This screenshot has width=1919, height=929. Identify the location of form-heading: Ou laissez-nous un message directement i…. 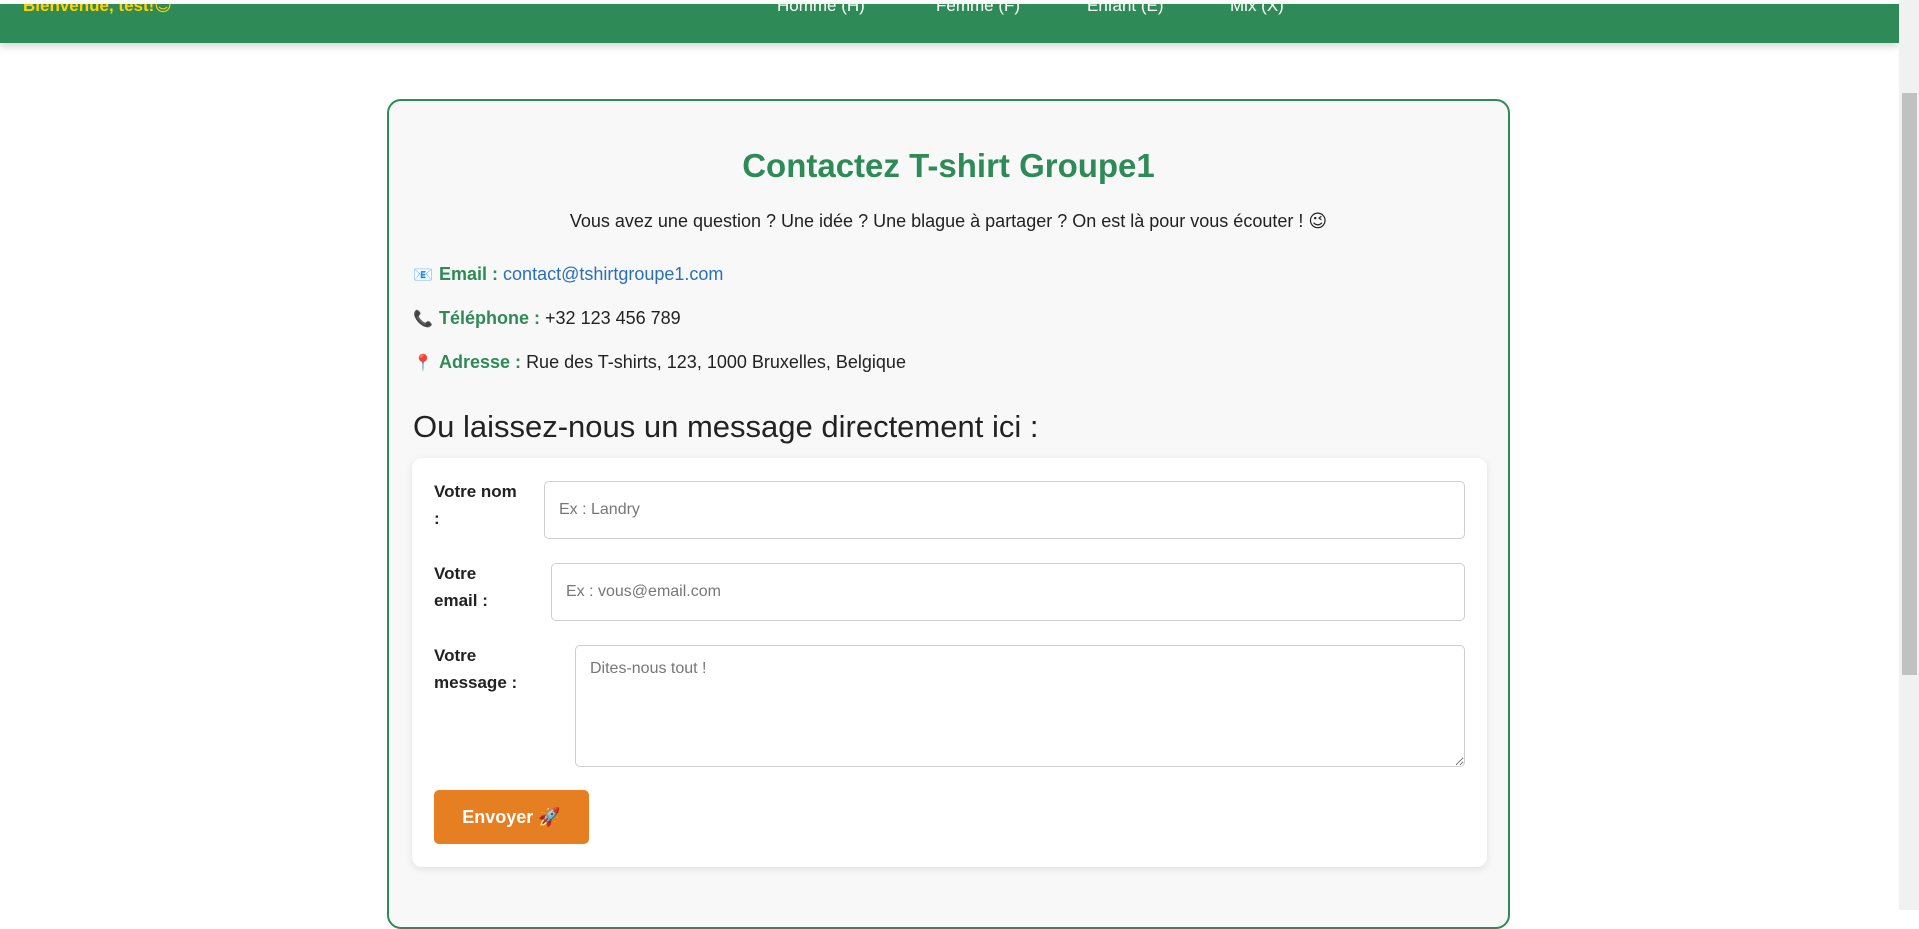
(726, 426).